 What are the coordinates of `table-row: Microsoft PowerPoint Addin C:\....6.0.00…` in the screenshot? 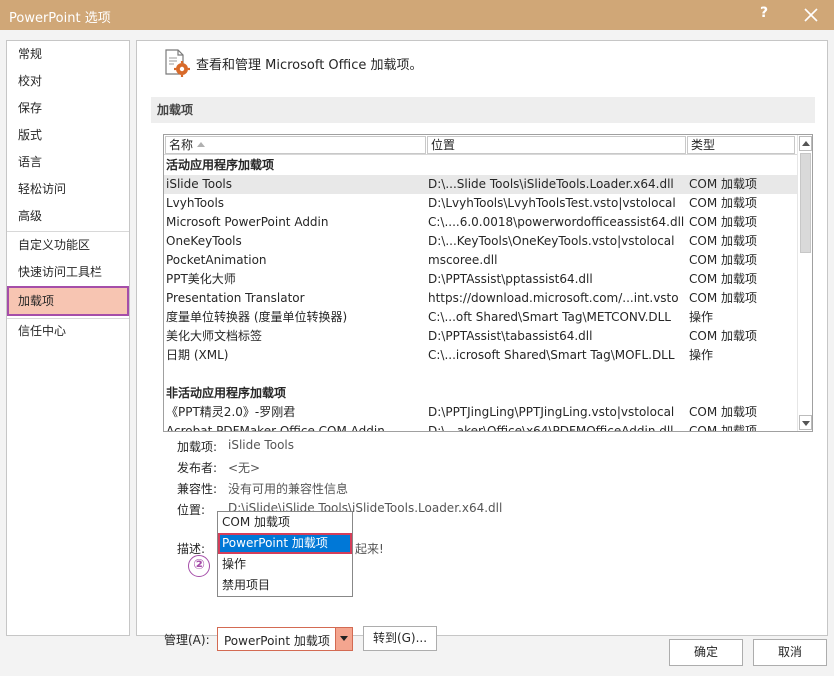 It's located at (480, 222).